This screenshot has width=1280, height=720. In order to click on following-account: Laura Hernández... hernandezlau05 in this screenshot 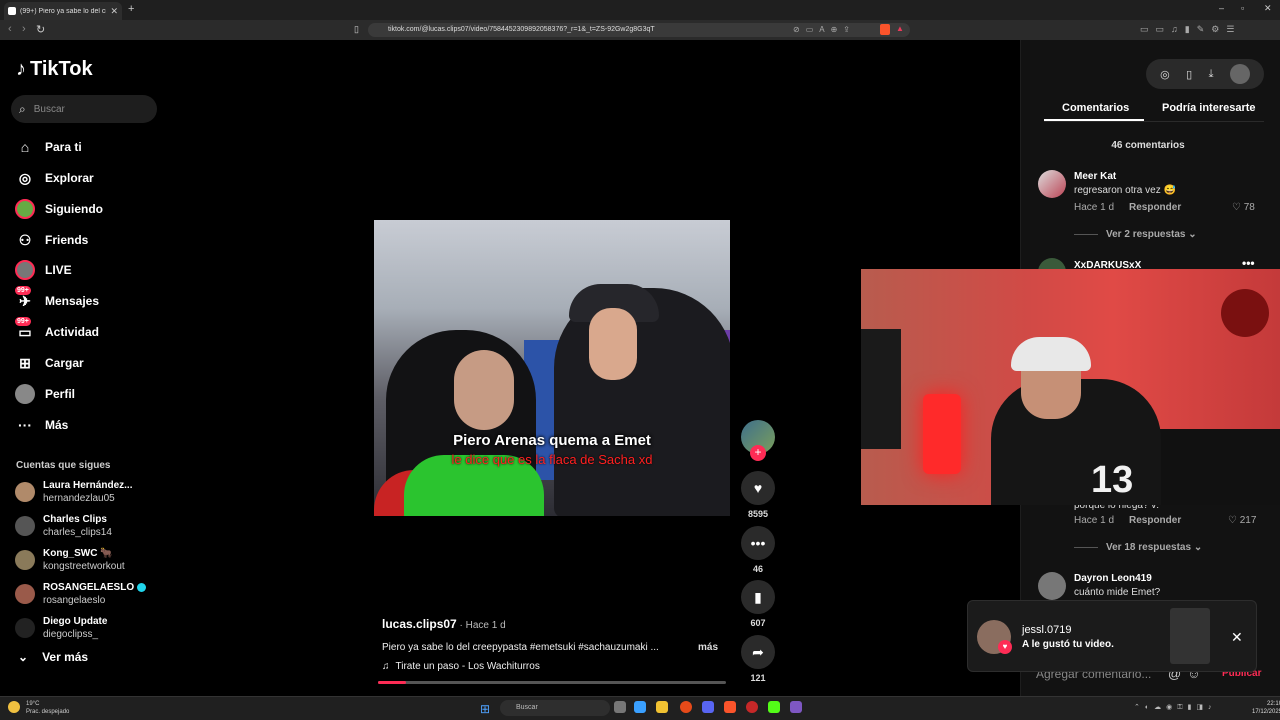, I will do `click(90, 492)`.